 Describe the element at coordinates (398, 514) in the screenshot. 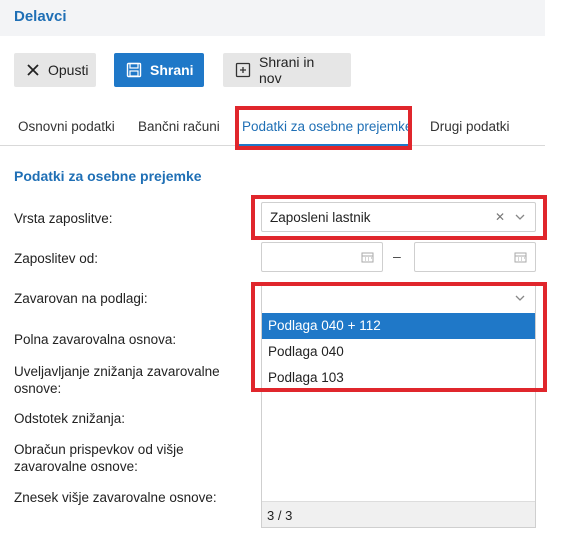

I see `dropdown-count: 3 / 3` at that location.